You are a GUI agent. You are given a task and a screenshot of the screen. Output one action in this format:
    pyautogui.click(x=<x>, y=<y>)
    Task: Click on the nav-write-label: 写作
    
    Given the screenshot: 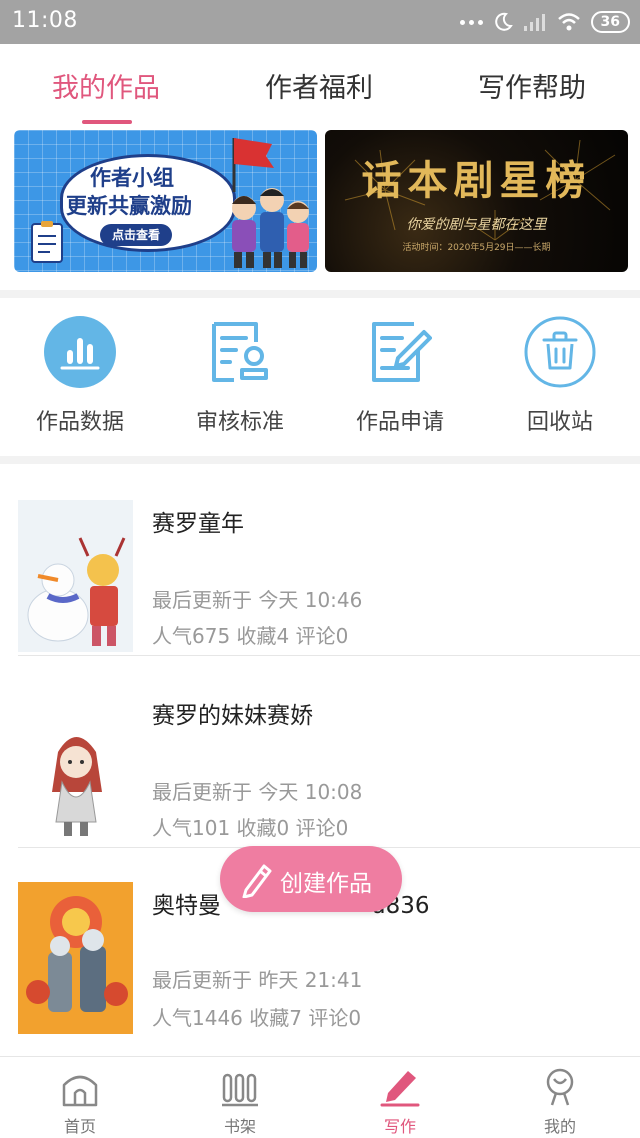 What is the action you would take?
    pyautogui.click(x=399, y=1126)
    